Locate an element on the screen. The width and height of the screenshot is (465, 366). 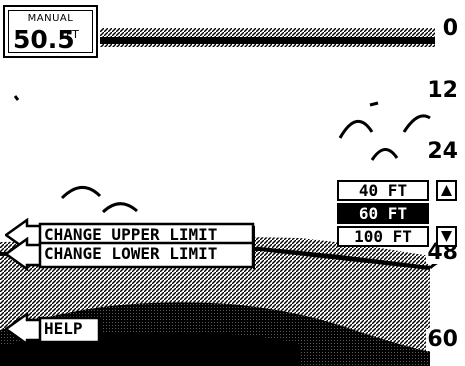
depth-unit: FT is located at coordinates (72, 34).